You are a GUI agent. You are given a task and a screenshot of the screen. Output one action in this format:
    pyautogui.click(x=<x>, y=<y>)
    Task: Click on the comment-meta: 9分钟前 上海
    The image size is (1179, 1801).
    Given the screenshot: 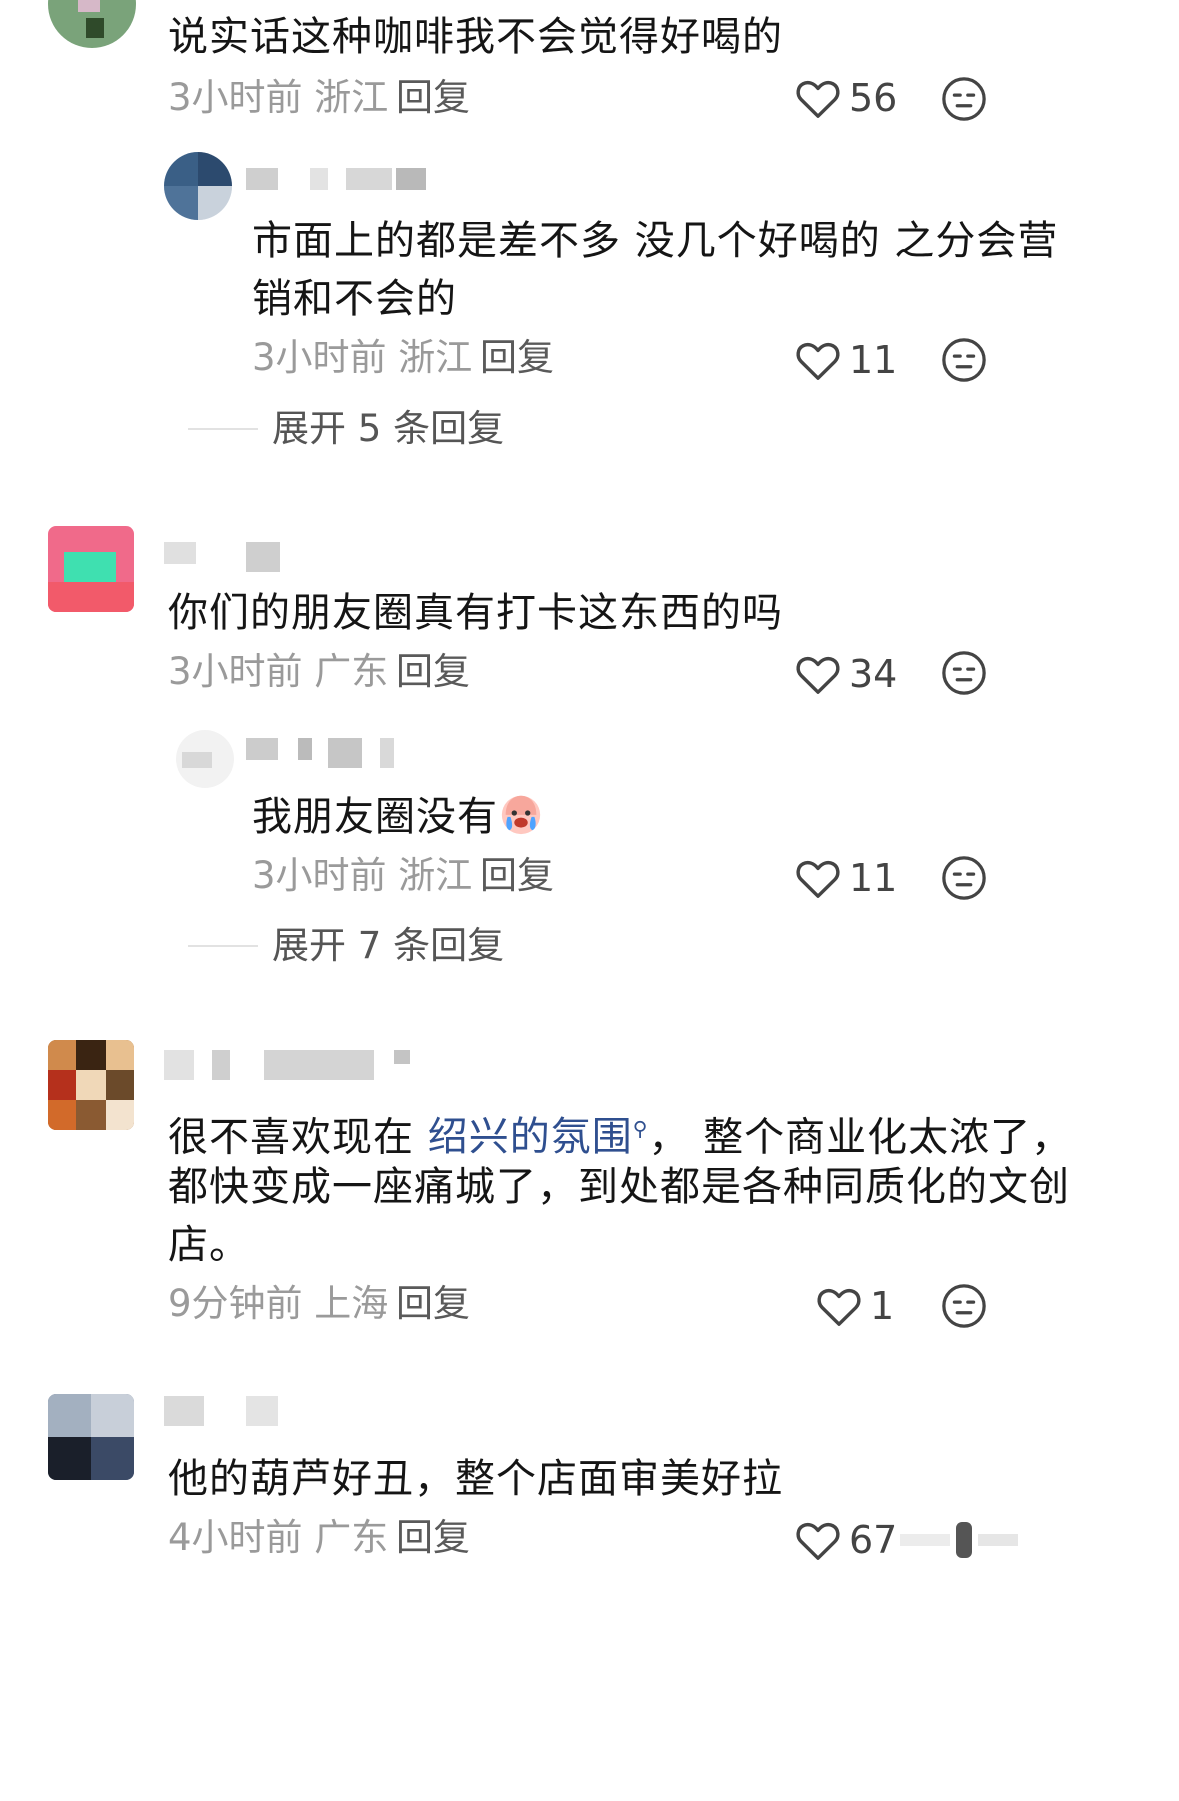 What is the action you would take?
    pyautogui.click(x=278, y=1303)
    